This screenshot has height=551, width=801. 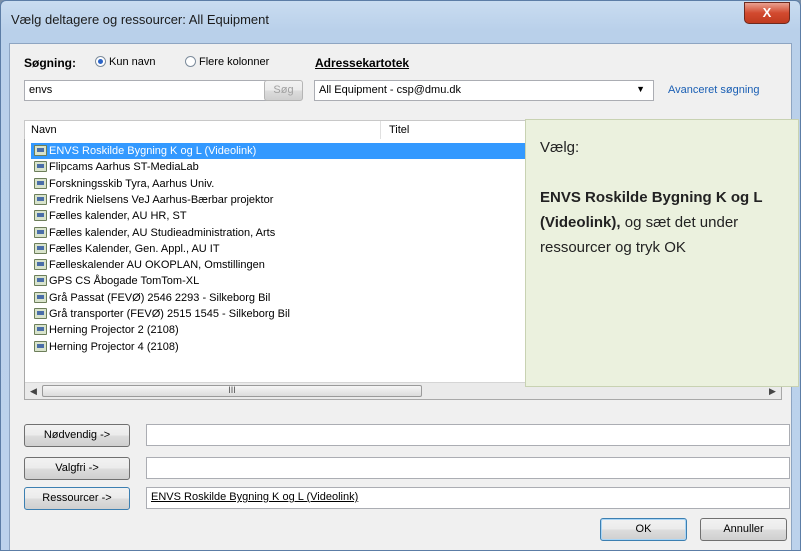 What do you see at coordinates (283, 90) in the screenshot?
I see `search-button: Søg` at bounding box center [283, 90].